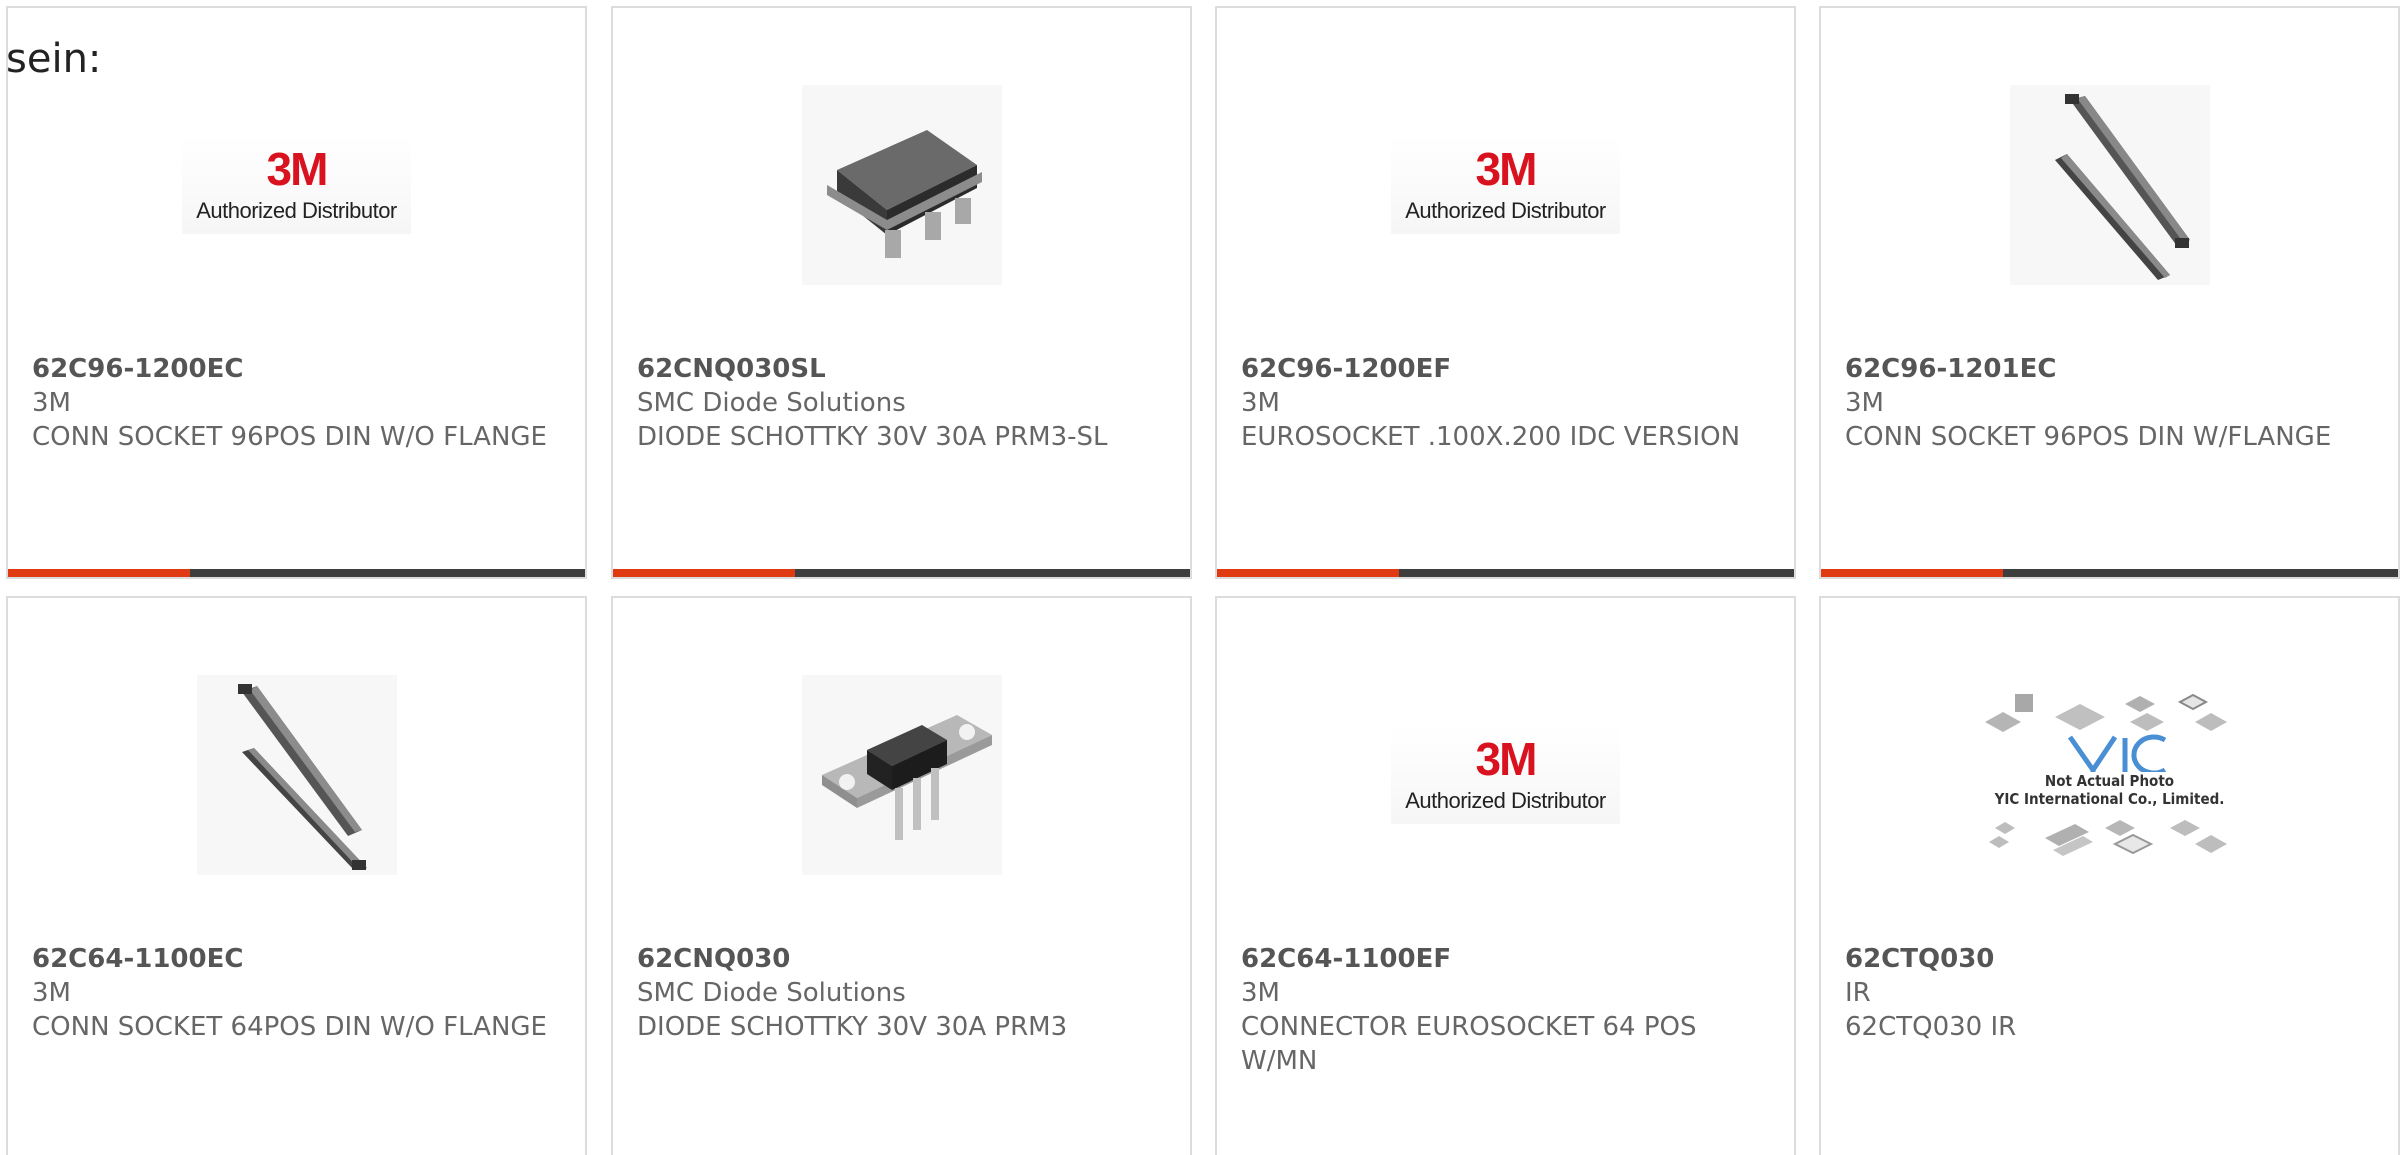  I want to click on part-number: 62C96-1201EC, so click(2109, 369).